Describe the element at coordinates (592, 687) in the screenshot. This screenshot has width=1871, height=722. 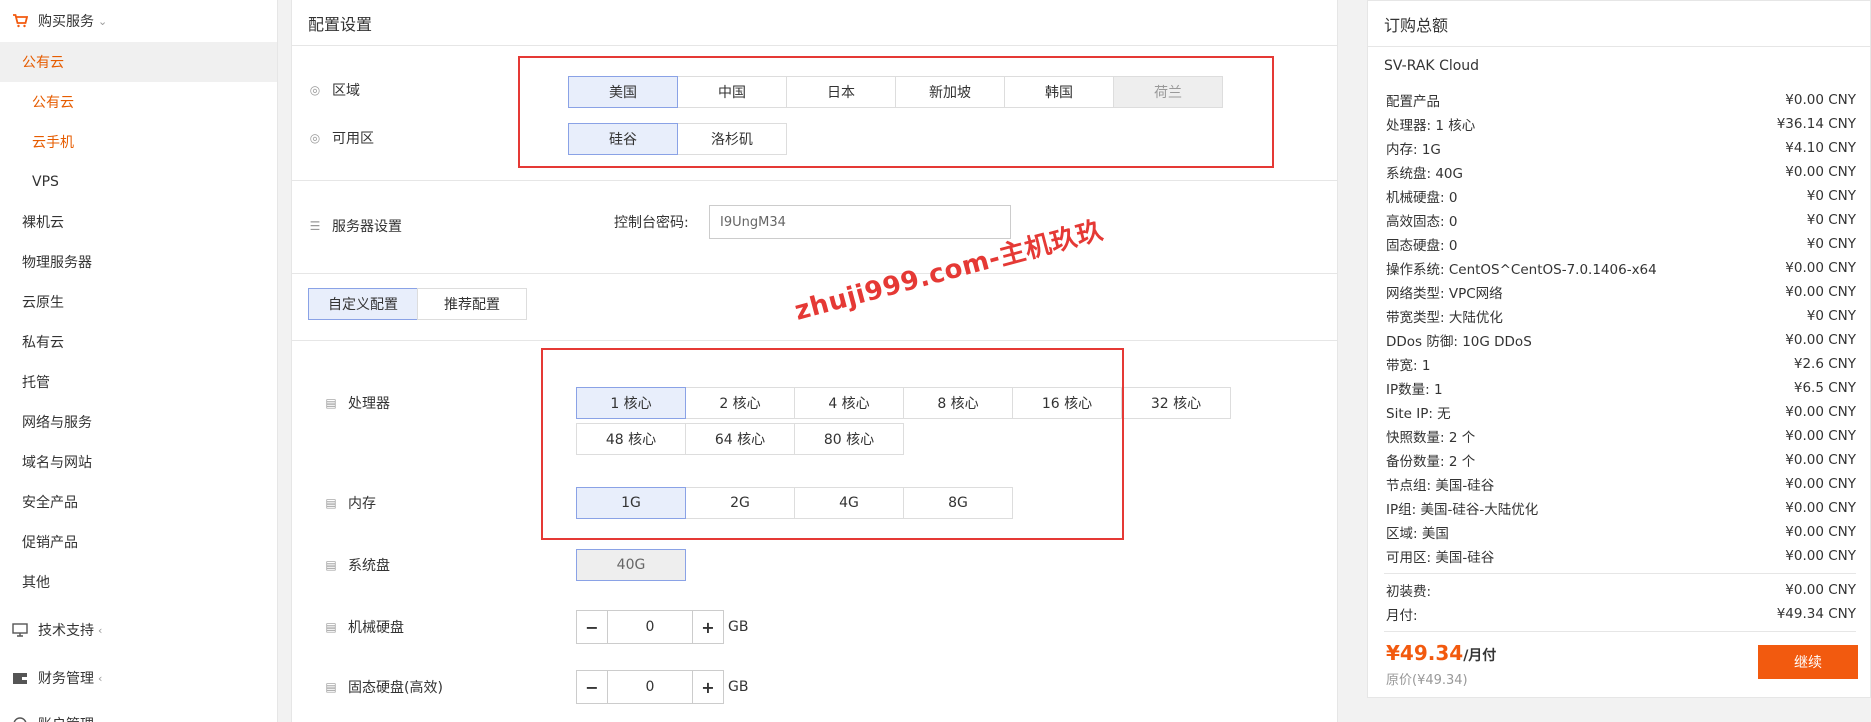
I see `ssd-minus-button: −` at that location.